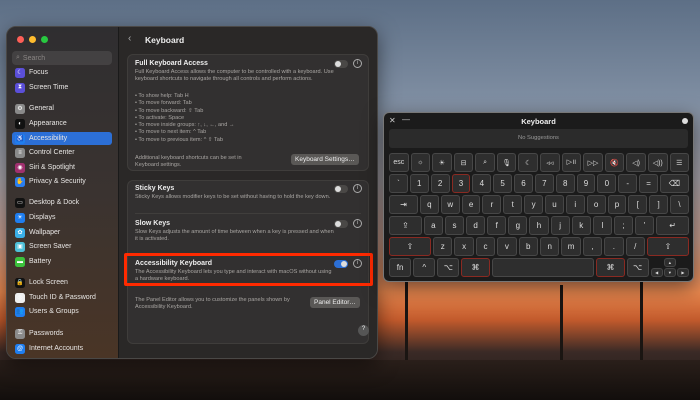 The height and width of the screenshot is (400, 700). I want to click on key: b, so click(528, 246).